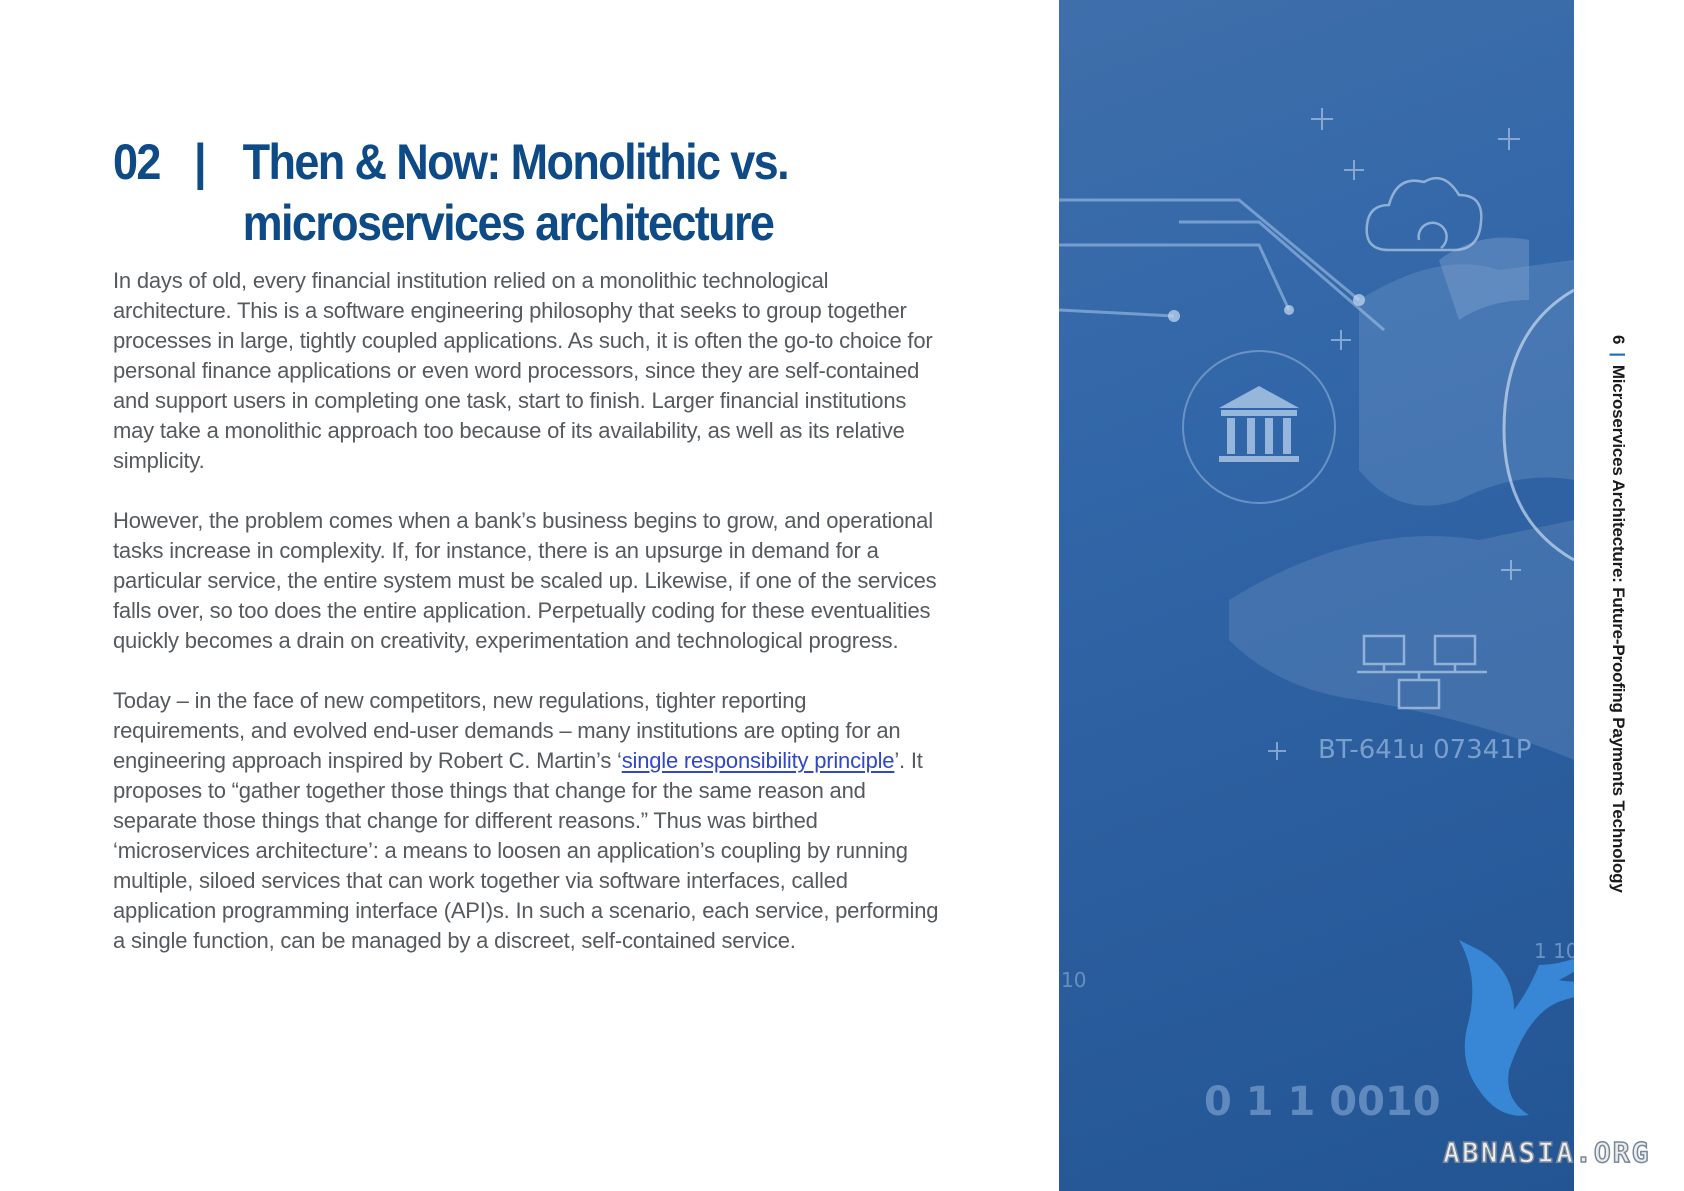  What do you see at coordinates (1546, 1152) in the screenshot?
I see `site-watermark: ABNASIA.ORG` at bounding box center [1546, 1152].